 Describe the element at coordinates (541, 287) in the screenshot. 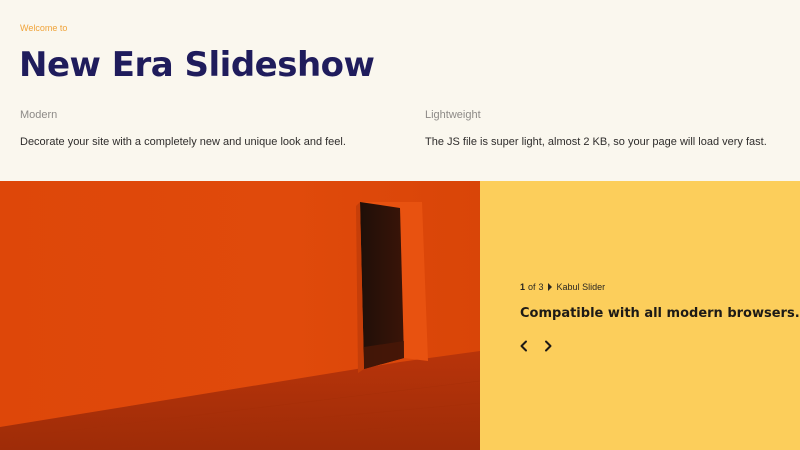

I see `slide-total-number: 3` at that location.